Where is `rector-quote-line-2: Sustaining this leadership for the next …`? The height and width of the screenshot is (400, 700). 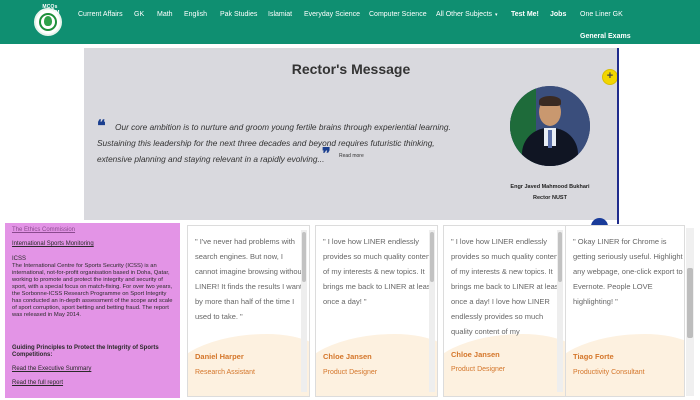
rector-quote-line-2: Sustaining this leadership for the next … is located at coordinates (266, 143).